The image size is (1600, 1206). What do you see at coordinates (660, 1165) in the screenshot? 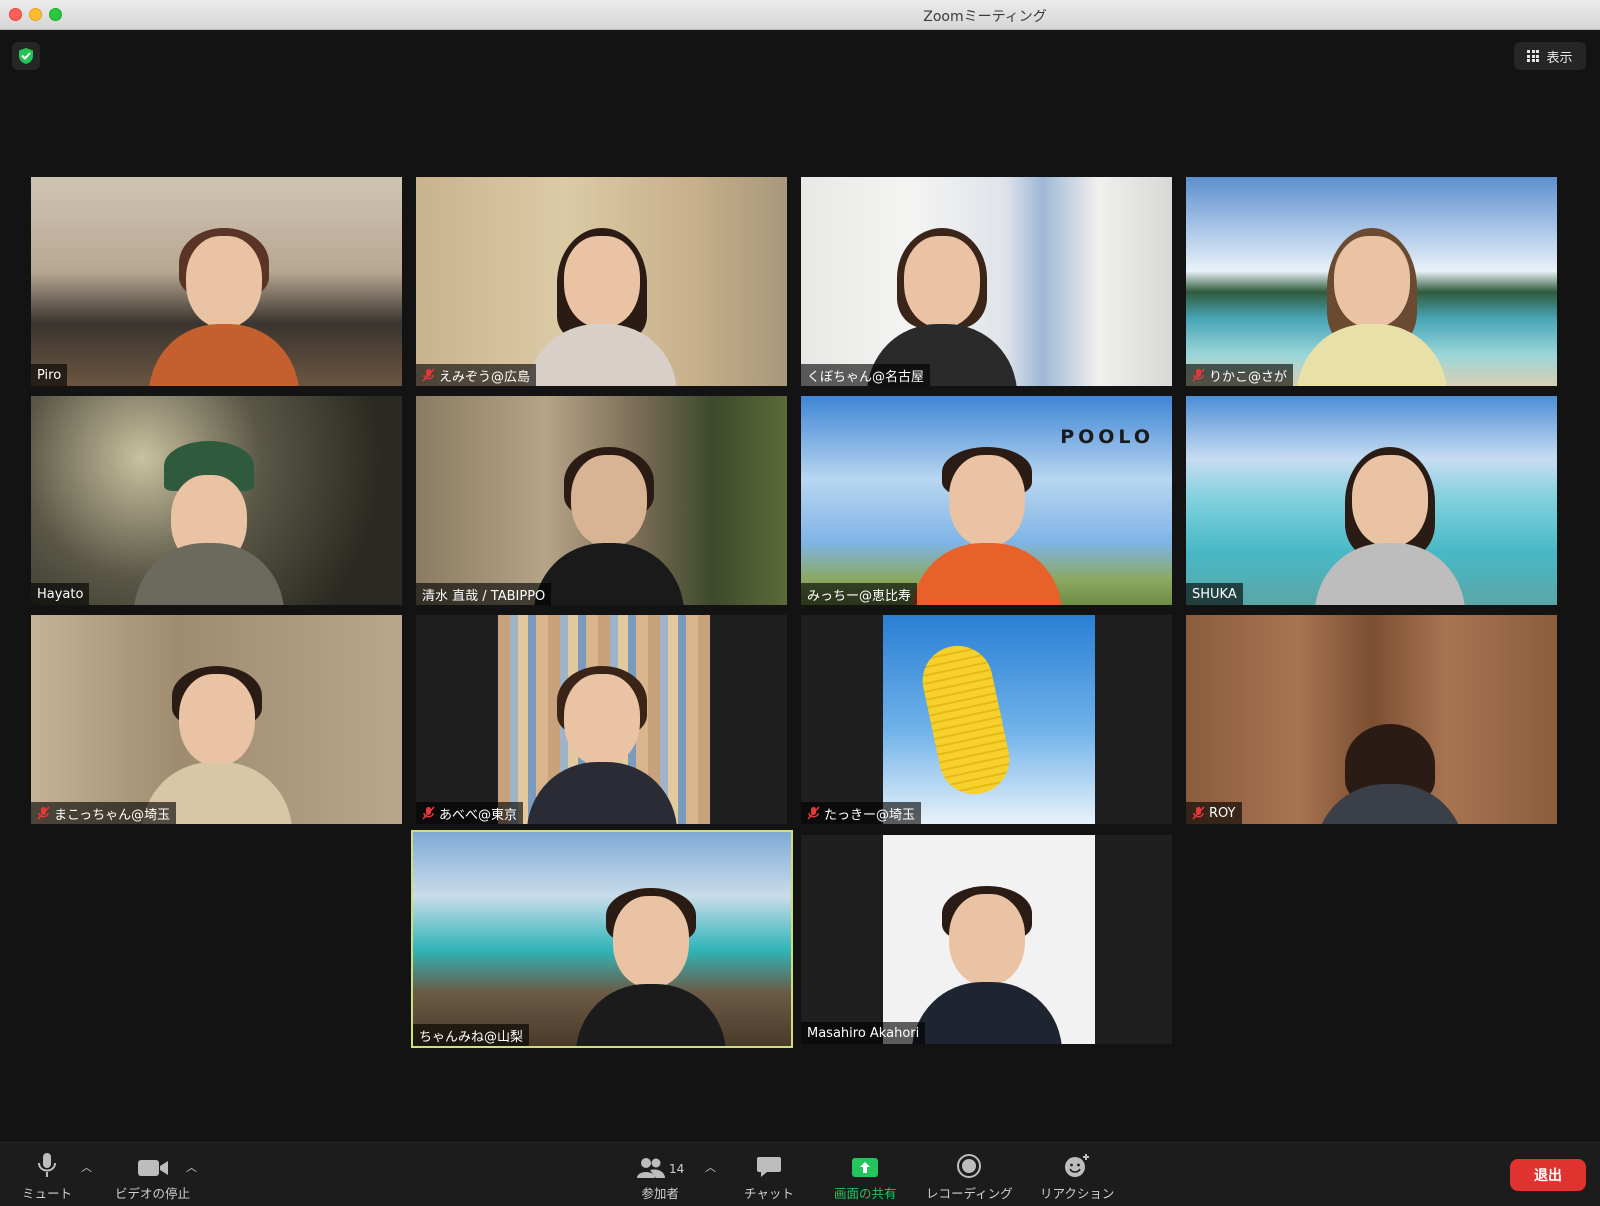
I see `participants-icon: 14` at bounding box center [660, 1165].